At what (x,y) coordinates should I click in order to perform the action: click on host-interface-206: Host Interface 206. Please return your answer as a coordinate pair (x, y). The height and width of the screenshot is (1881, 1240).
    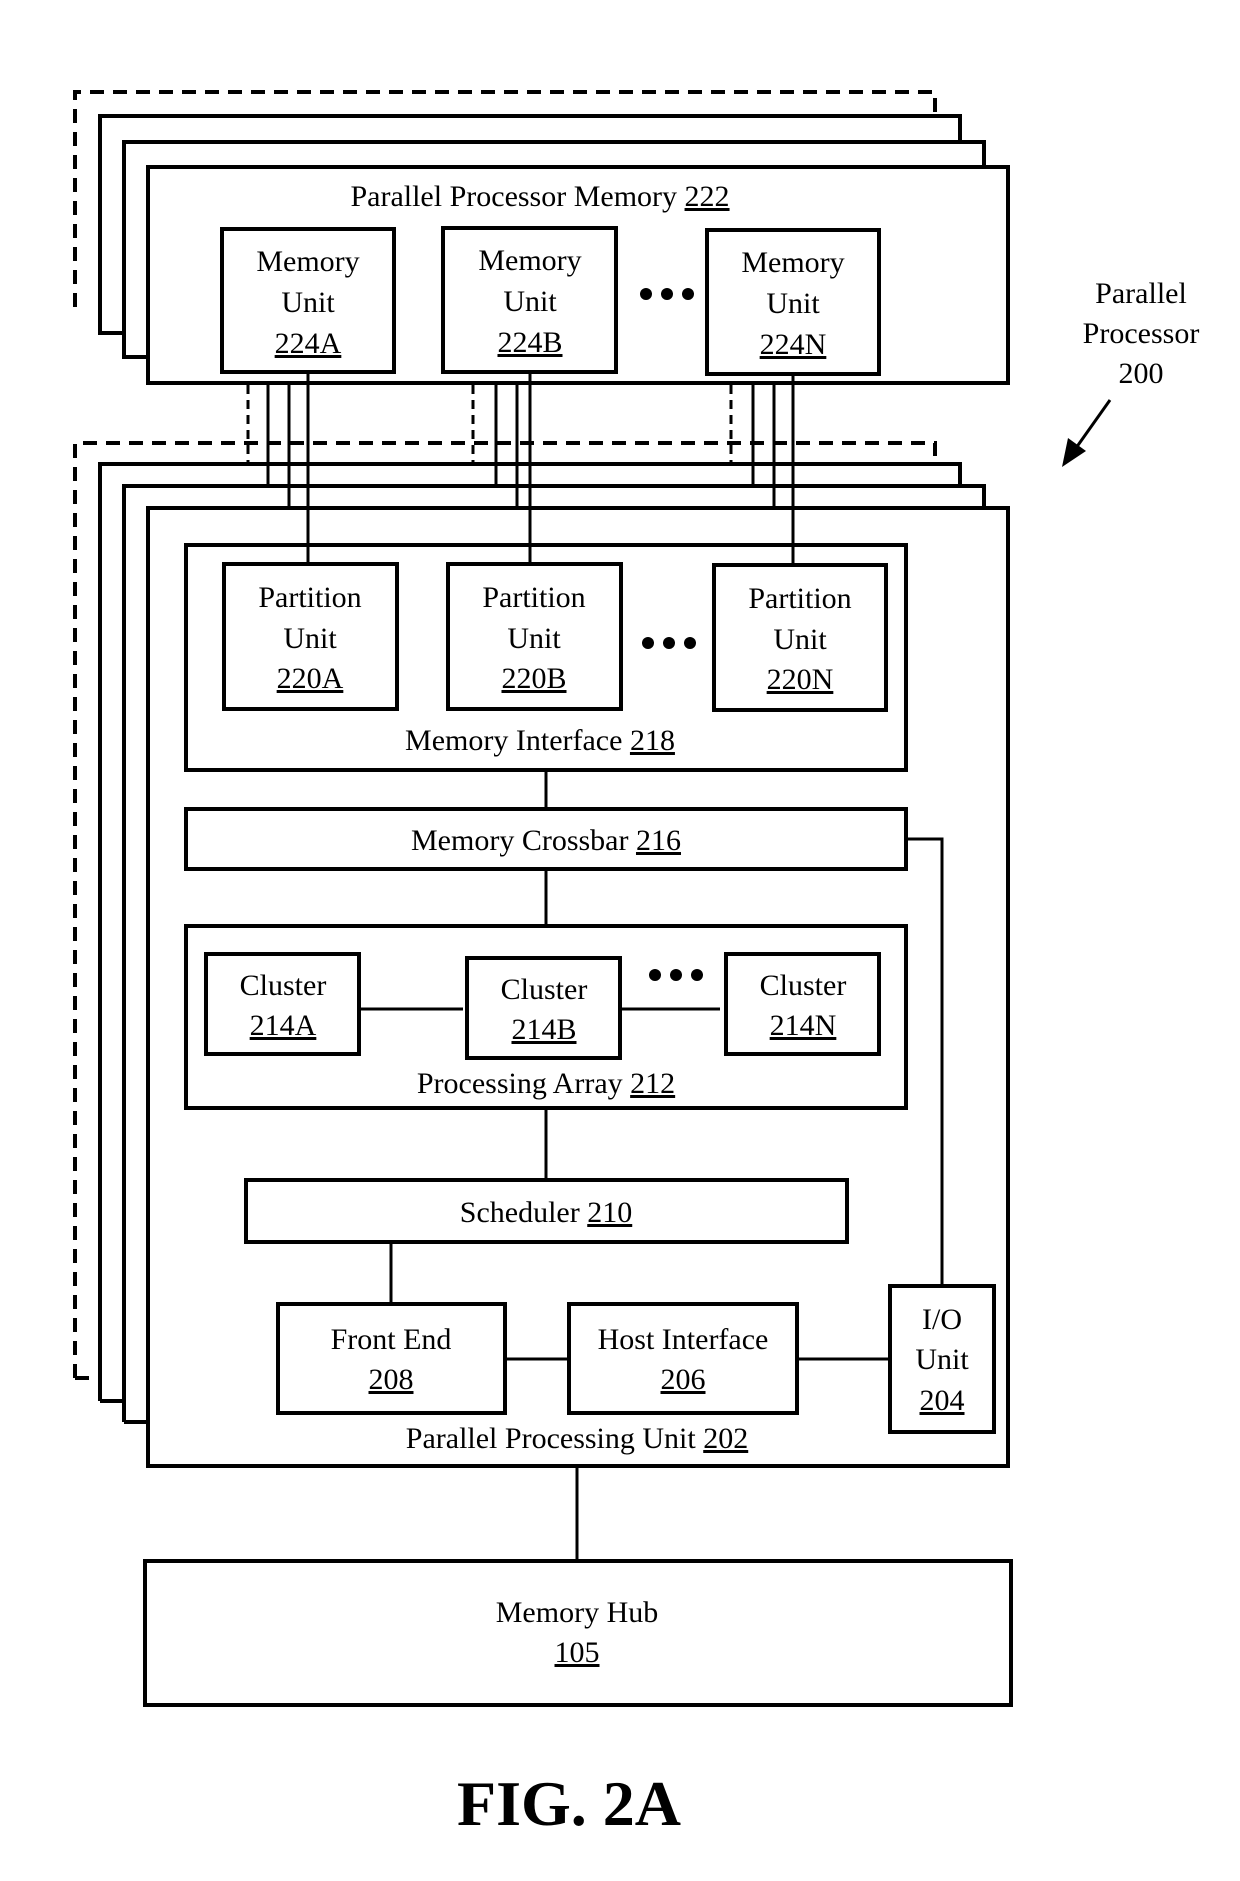
    Looking at the image, I should click on (683, 1358).